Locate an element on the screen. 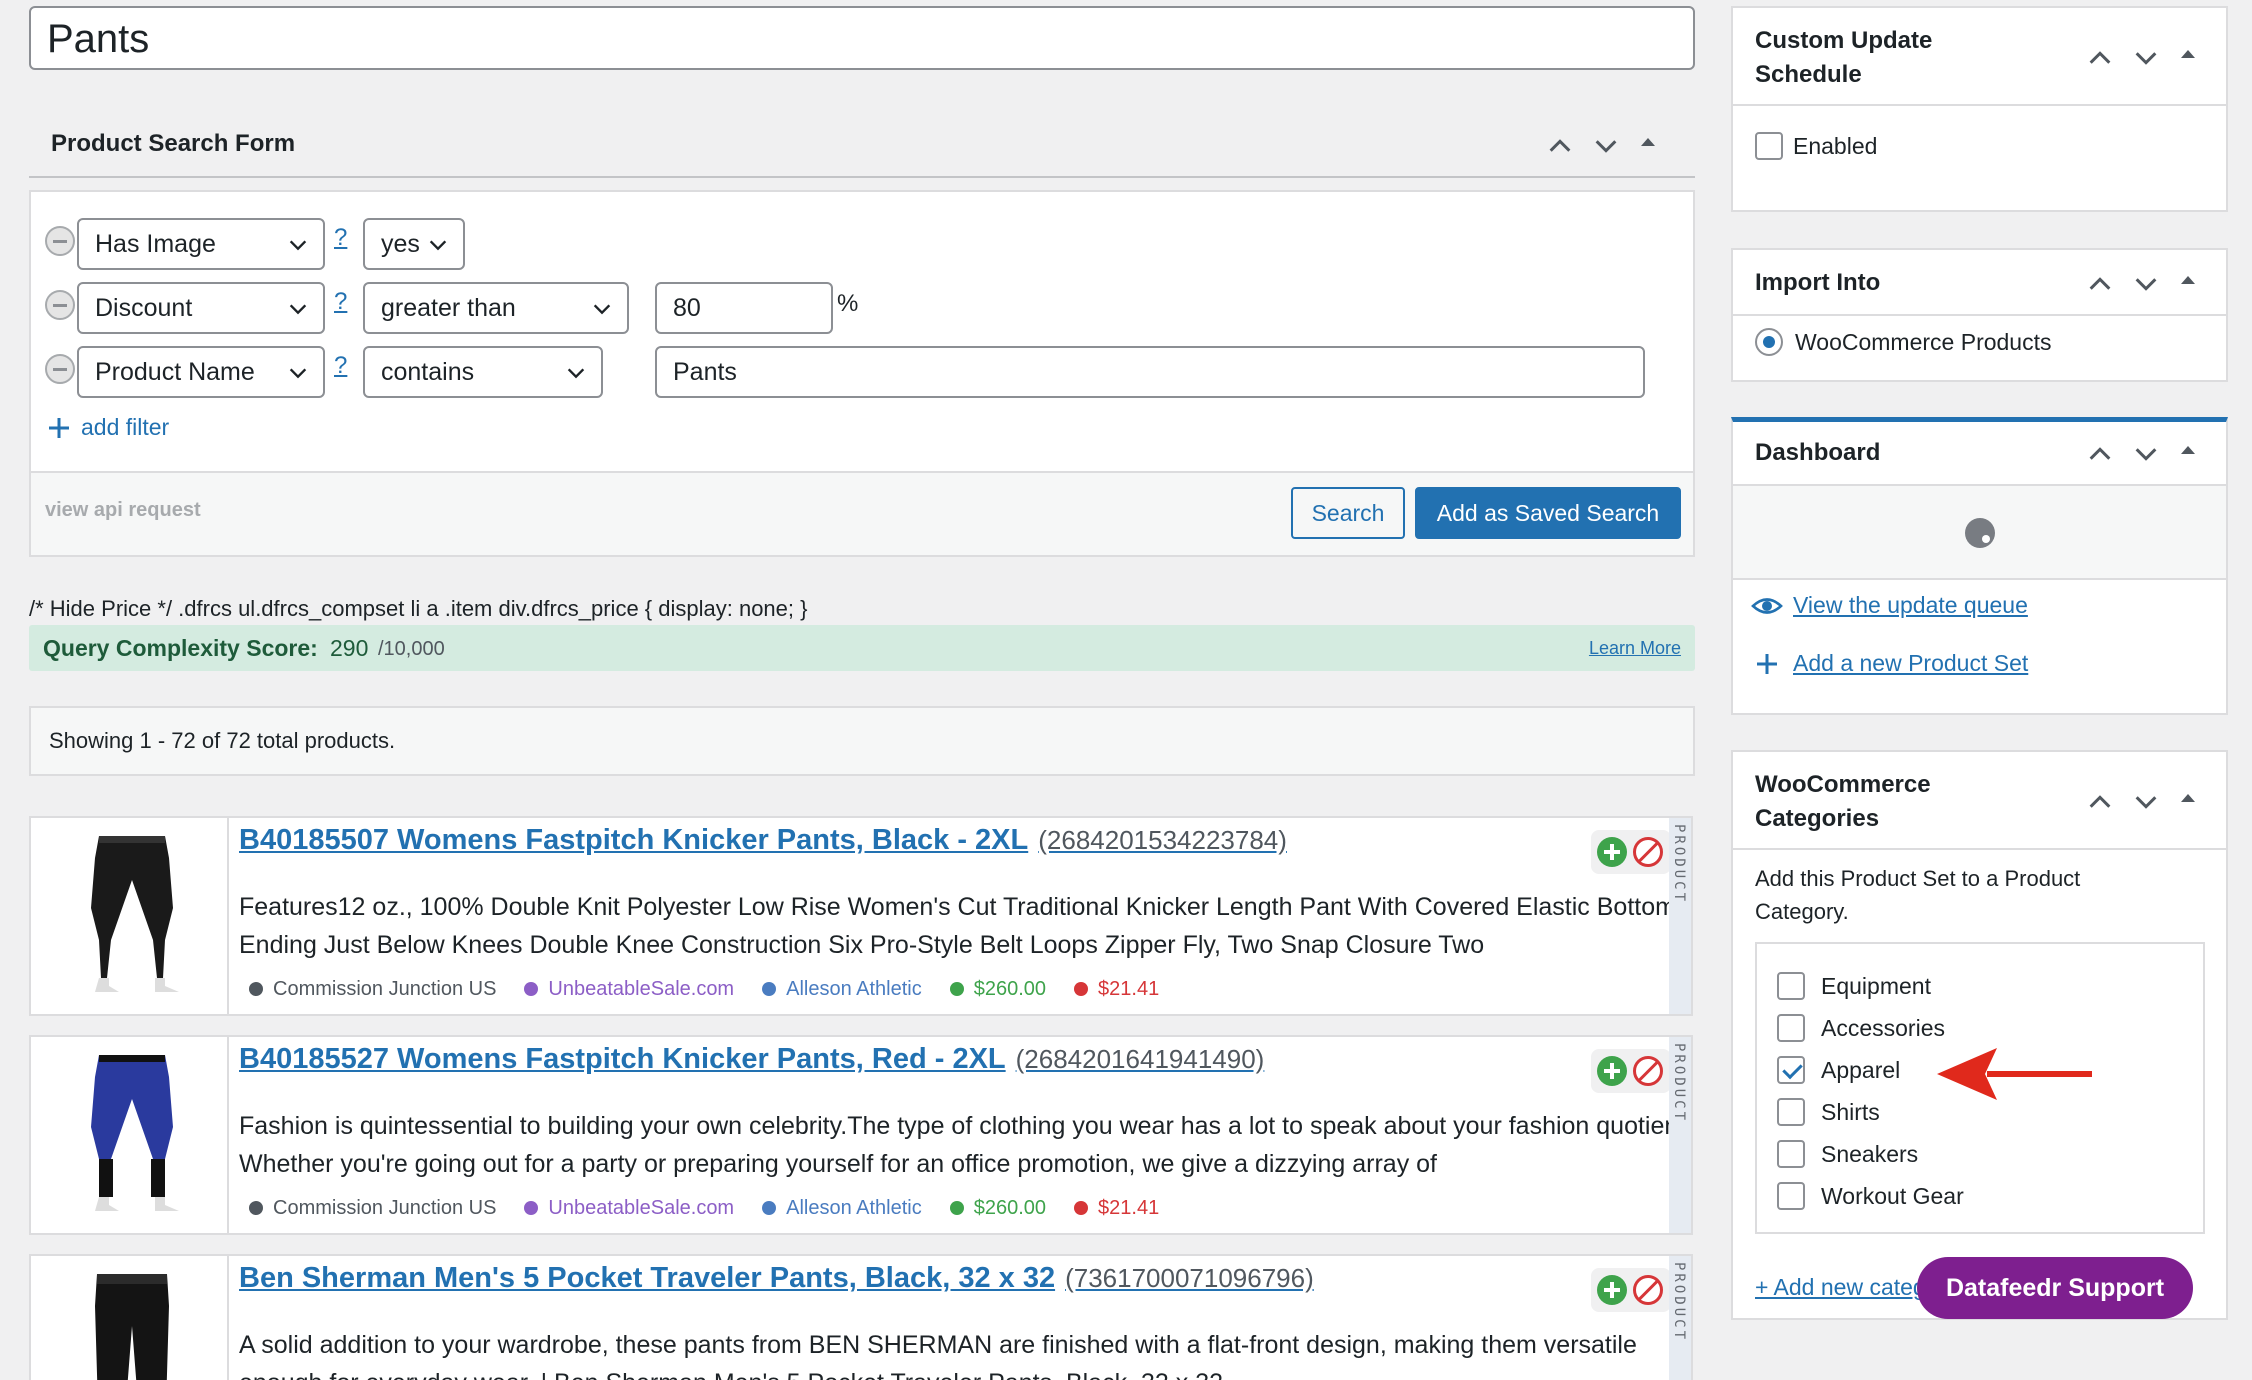 The height and width of the screenshot is (1380, 2252). price-label: $260.00 is located at coordinates (997, 989).